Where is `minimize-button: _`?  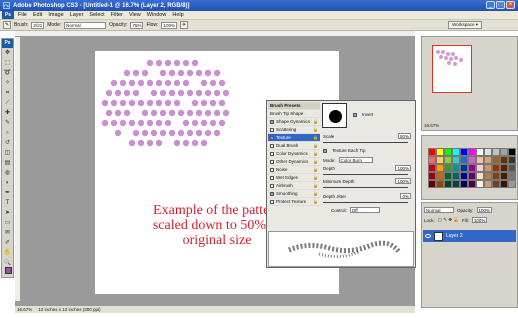
minimize-button: _ is located at coordinates (490, 5).